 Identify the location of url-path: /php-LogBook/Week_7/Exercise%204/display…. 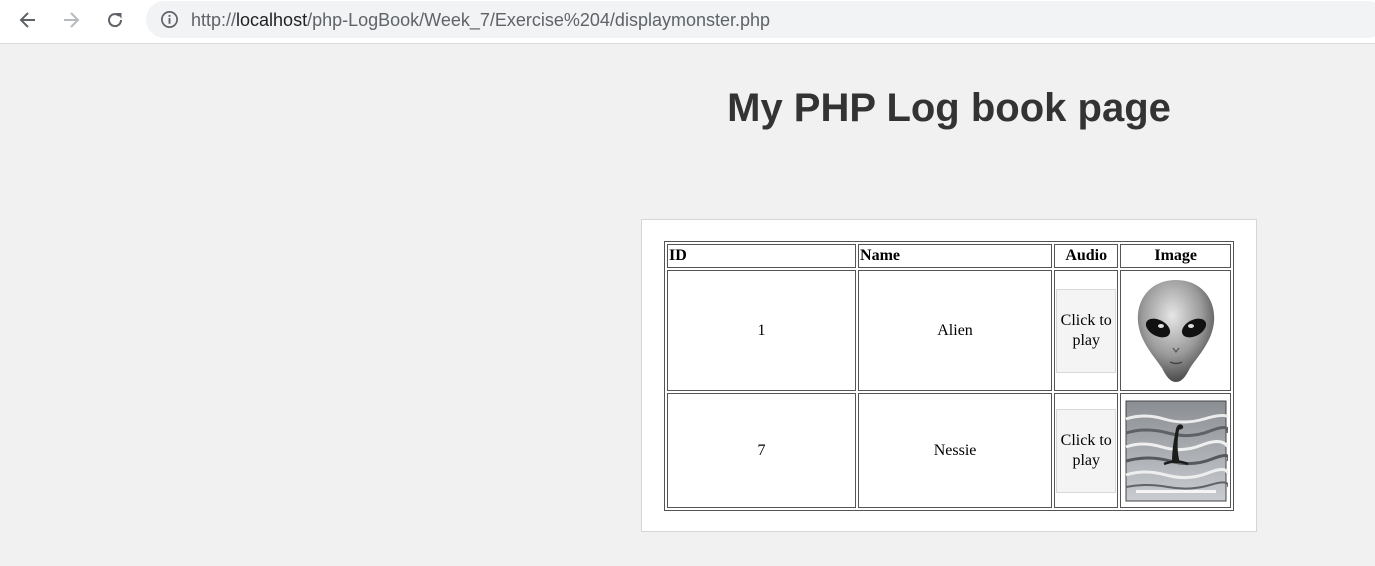
(539, 20).